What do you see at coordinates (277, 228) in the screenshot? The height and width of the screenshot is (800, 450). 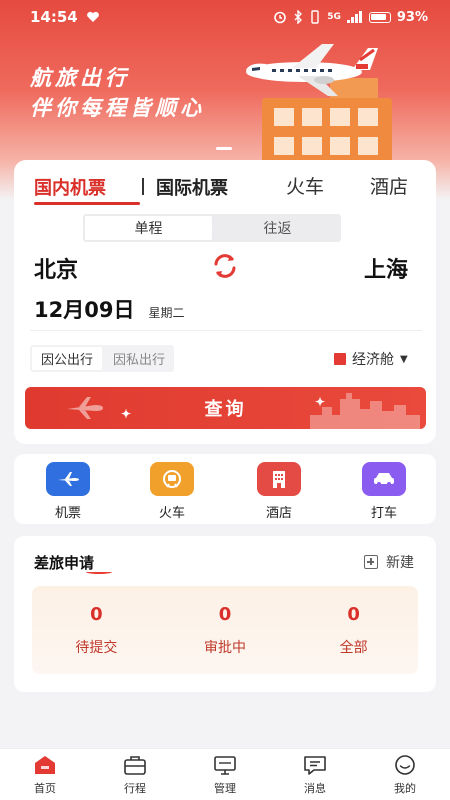 I see `round-trip-option: 往返` at bounding box center [277, 228].